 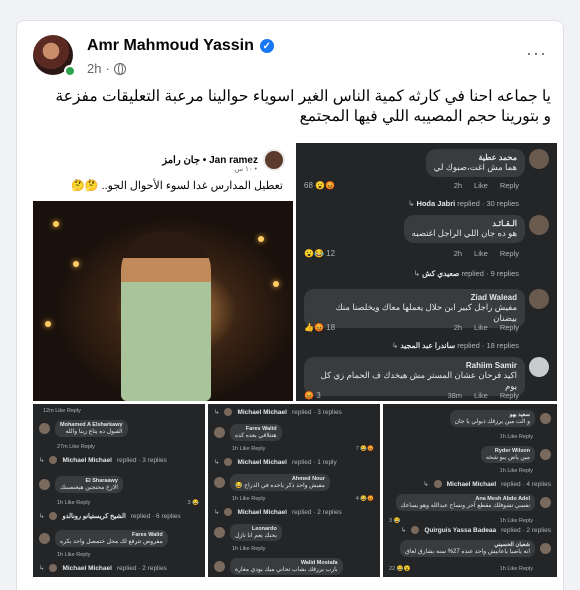 I want to click on commenter-name: Ziad Walead, so click(x=493, y=297).